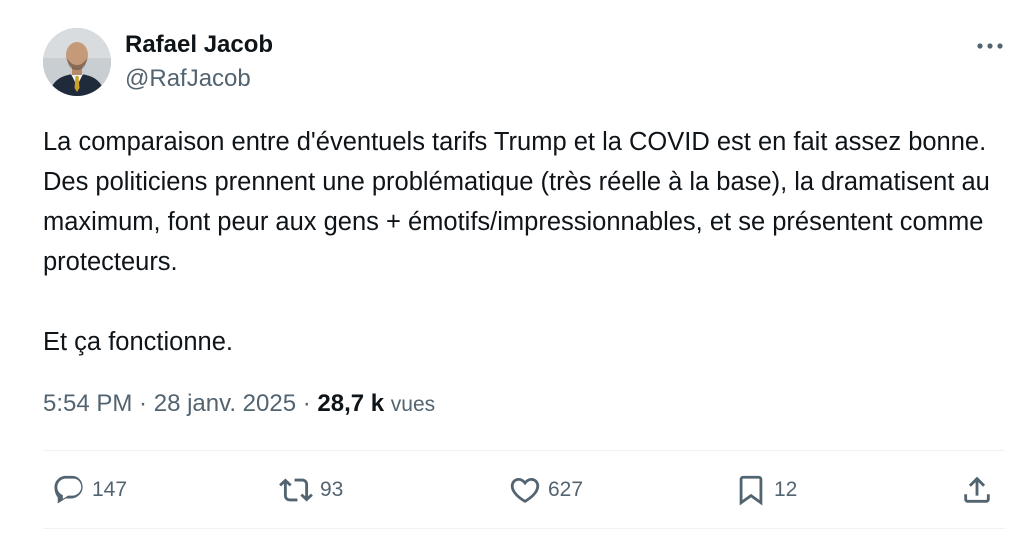  I want to click on bookmark-count: 12, so click(786, 489).